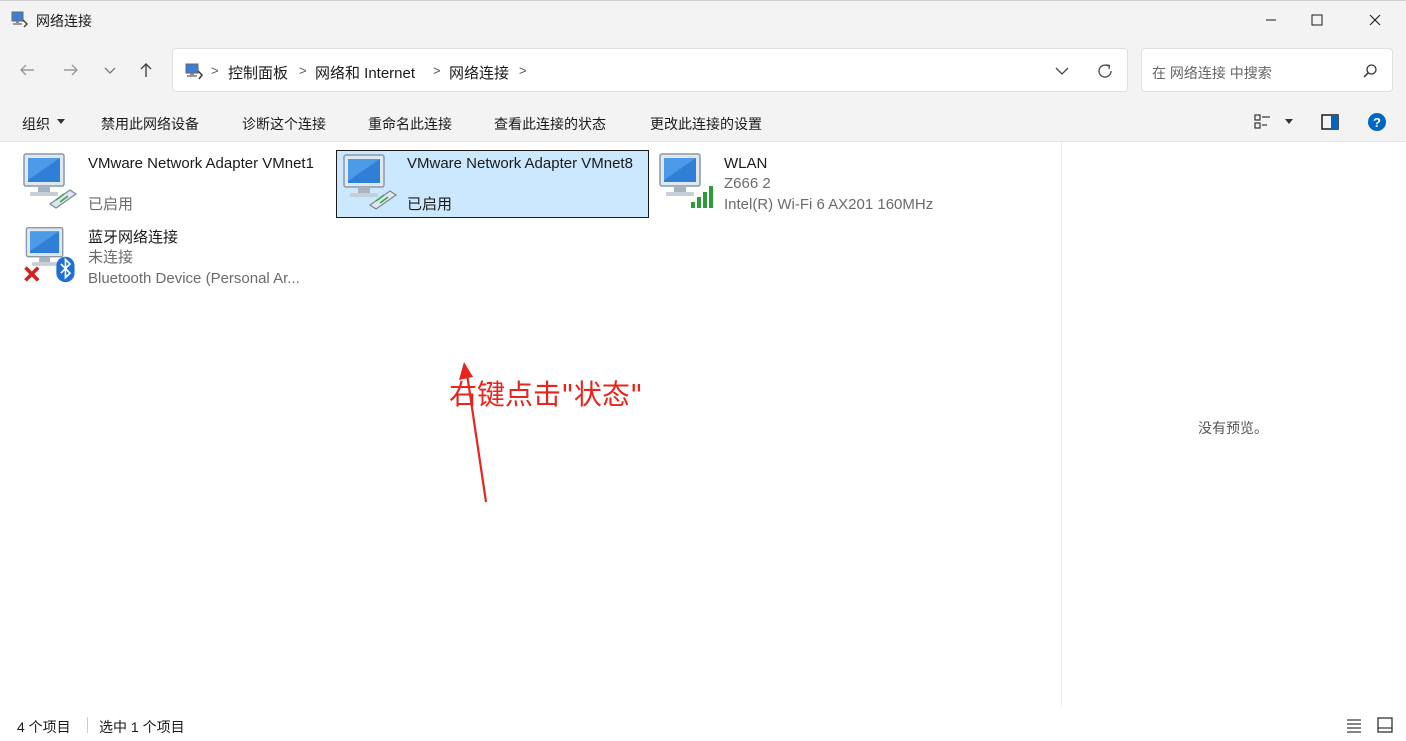 This screenshot has width=1406, height=741. Describe the element at coordinates (36, 124) in the screenshot. I see `organize-menu: 组织` at that location.